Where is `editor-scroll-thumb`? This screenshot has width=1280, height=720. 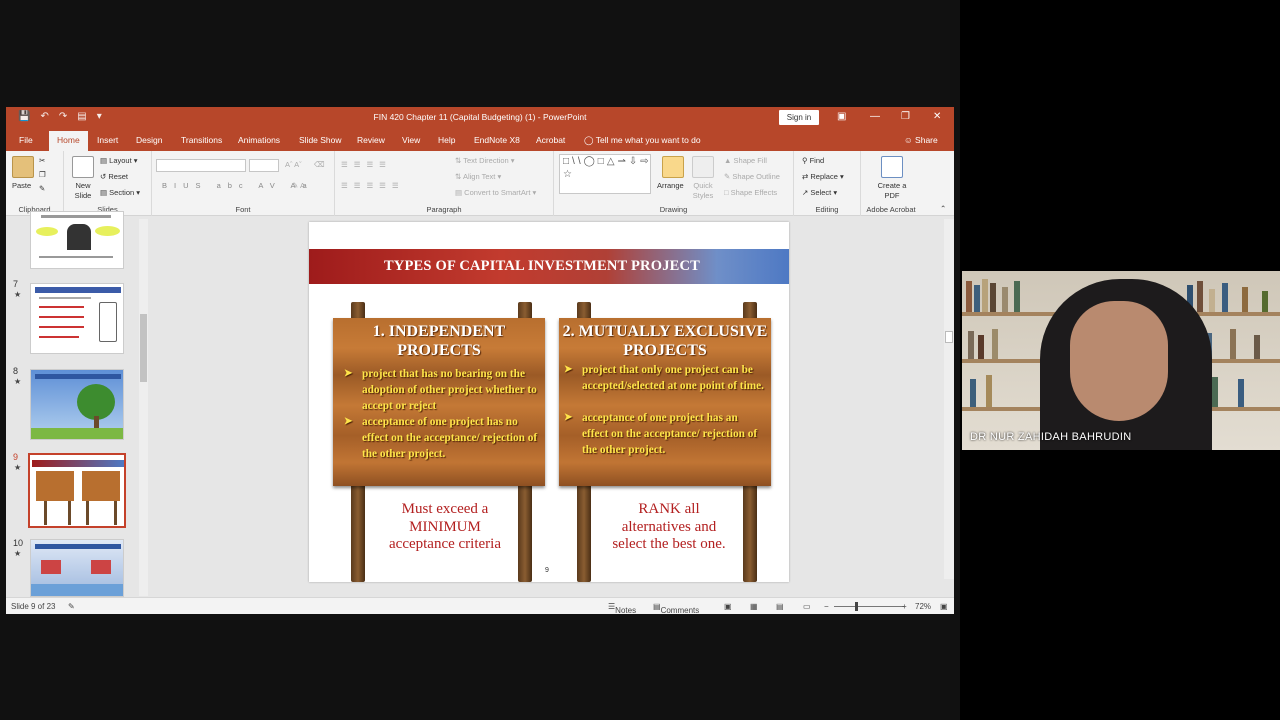 editor-scroll-thumb is located at coordinates (949, 337).